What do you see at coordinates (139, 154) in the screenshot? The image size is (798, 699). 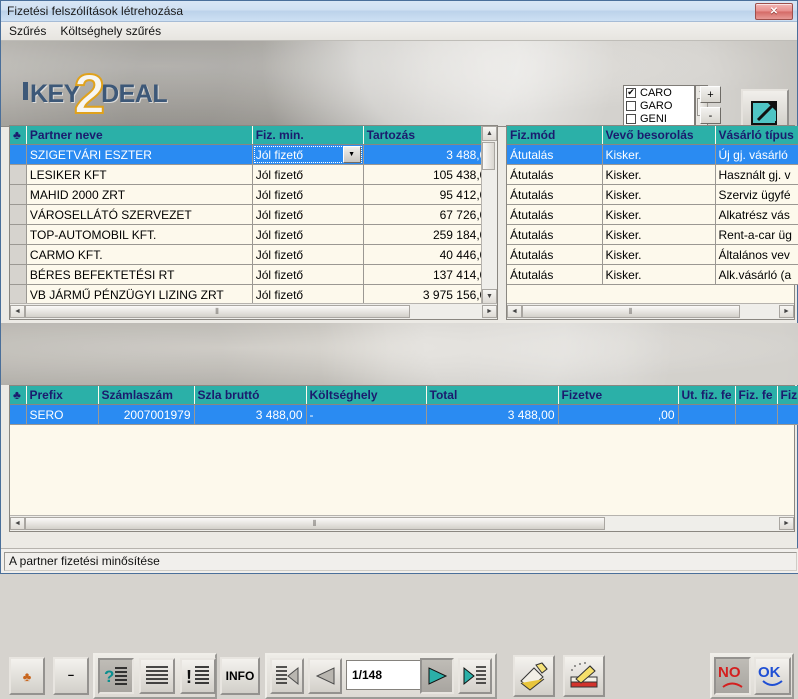 I see `cell-partner-name: SZIGETVÁRI ESZTER` at bounding box center [139, 154].